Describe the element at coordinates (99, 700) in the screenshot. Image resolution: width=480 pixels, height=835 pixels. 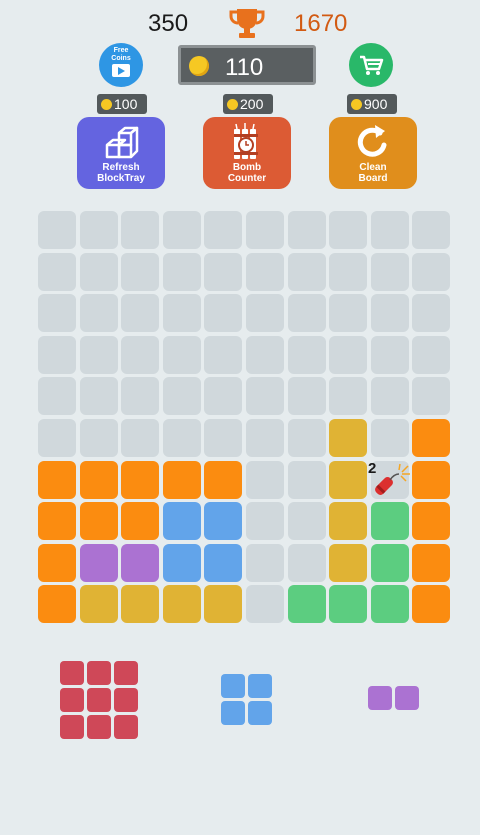
I see `tray-piece-red-square` at that location.